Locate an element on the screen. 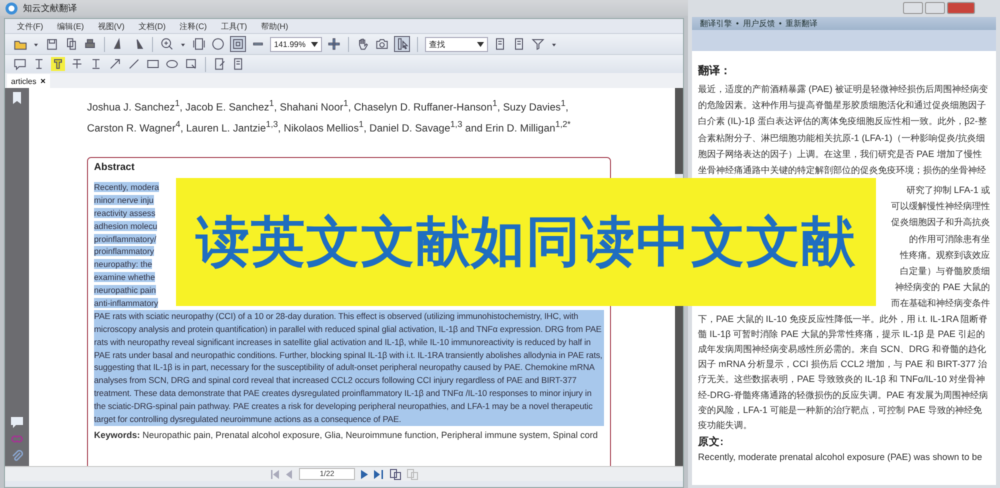 This screenshot has width=1000, height=488. menu-item: 视图(V) is located at coordinates (111, 26).